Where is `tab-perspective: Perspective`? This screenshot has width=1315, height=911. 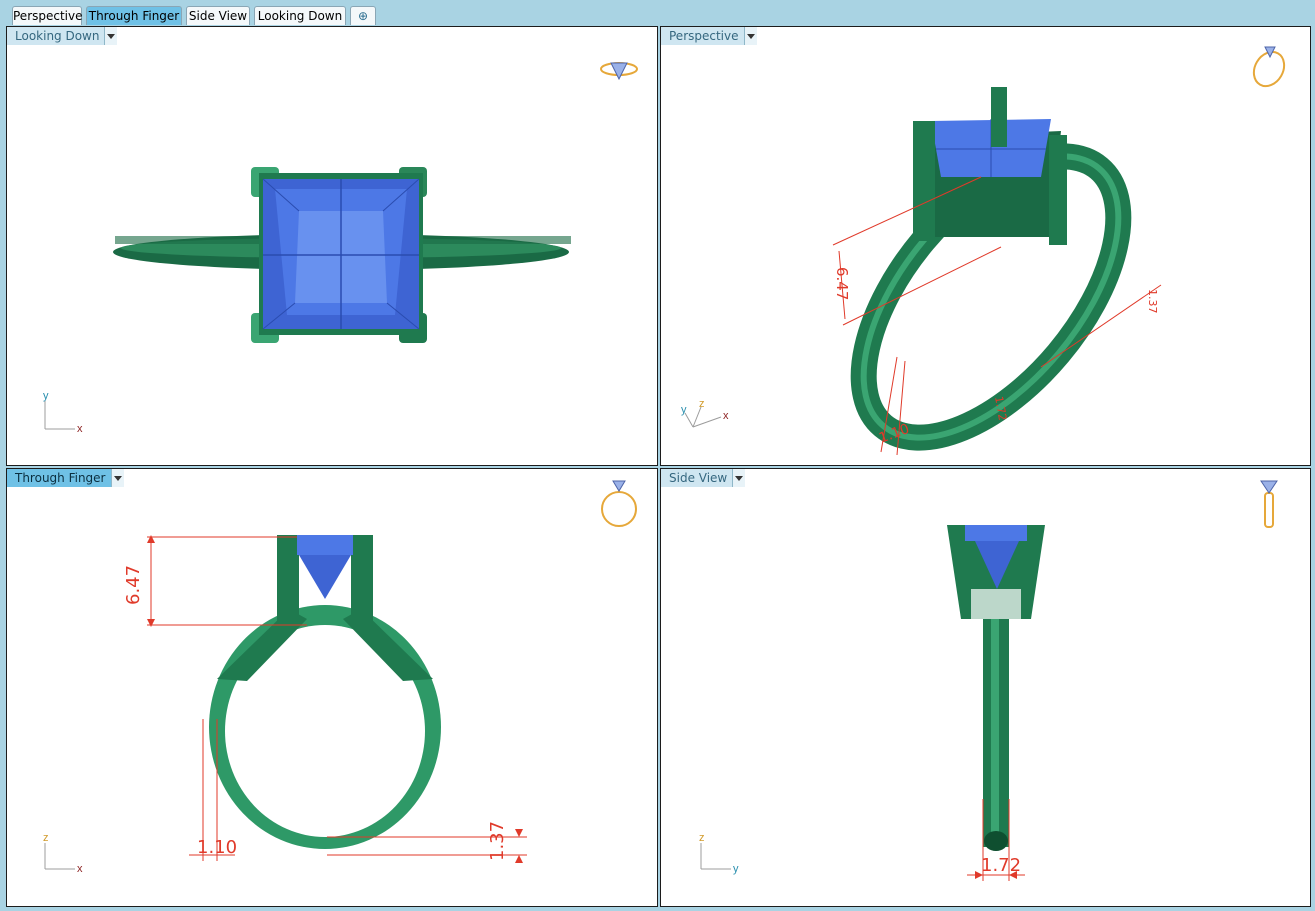 tab-perspective: Perspective is located at coordinates (47, 15).